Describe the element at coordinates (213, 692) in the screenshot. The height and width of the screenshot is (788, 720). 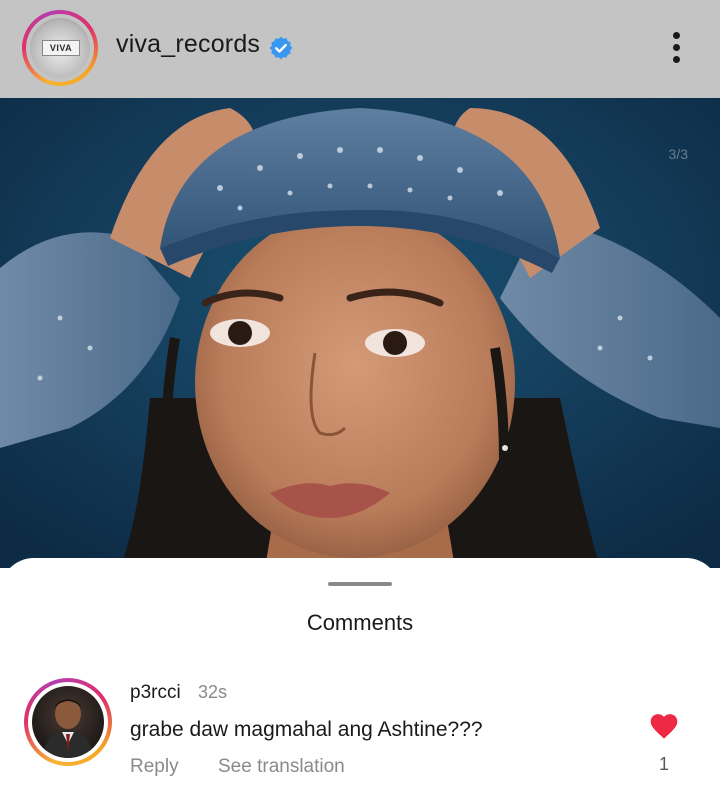
I see `comment-time: 32s` at that location.